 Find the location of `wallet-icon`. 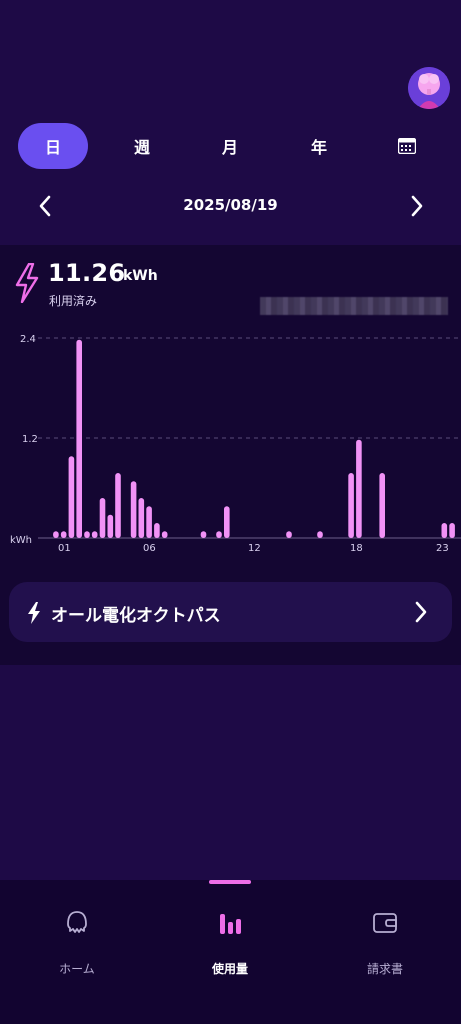

wallet-icon is located at coordinates (385, 923).